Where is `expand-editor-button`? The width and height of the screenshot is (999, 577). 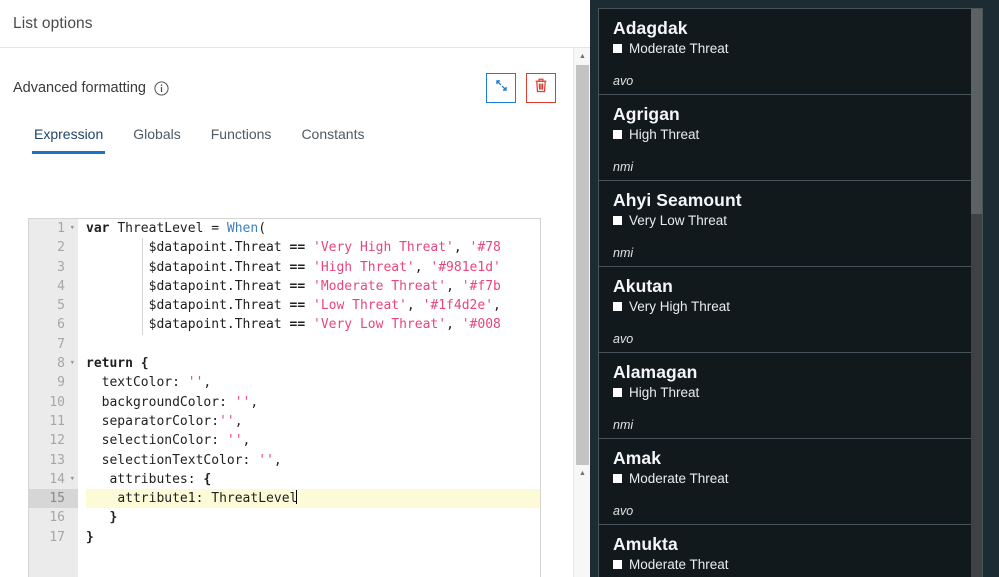 expand-editor-button is located at coordinates (501, 88).